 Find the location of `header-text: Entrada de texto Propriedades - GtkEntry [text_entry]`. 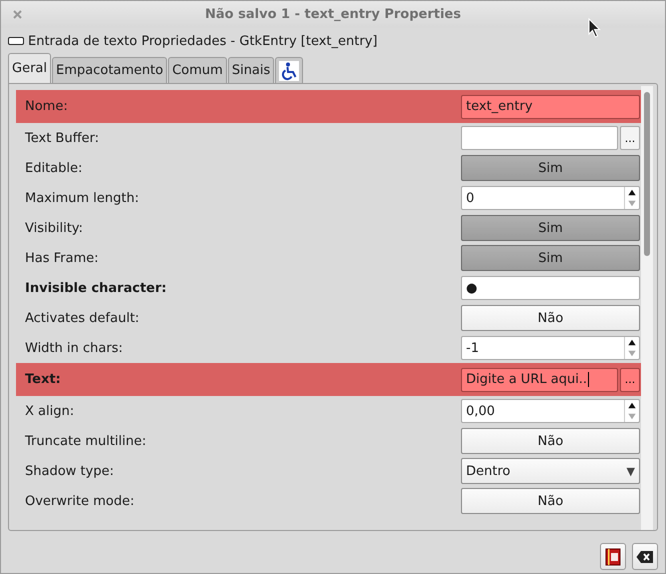

header-text: Entrada de texto Propriedades - GtkEntry [text_entry] is located at coordinates (203, 41).